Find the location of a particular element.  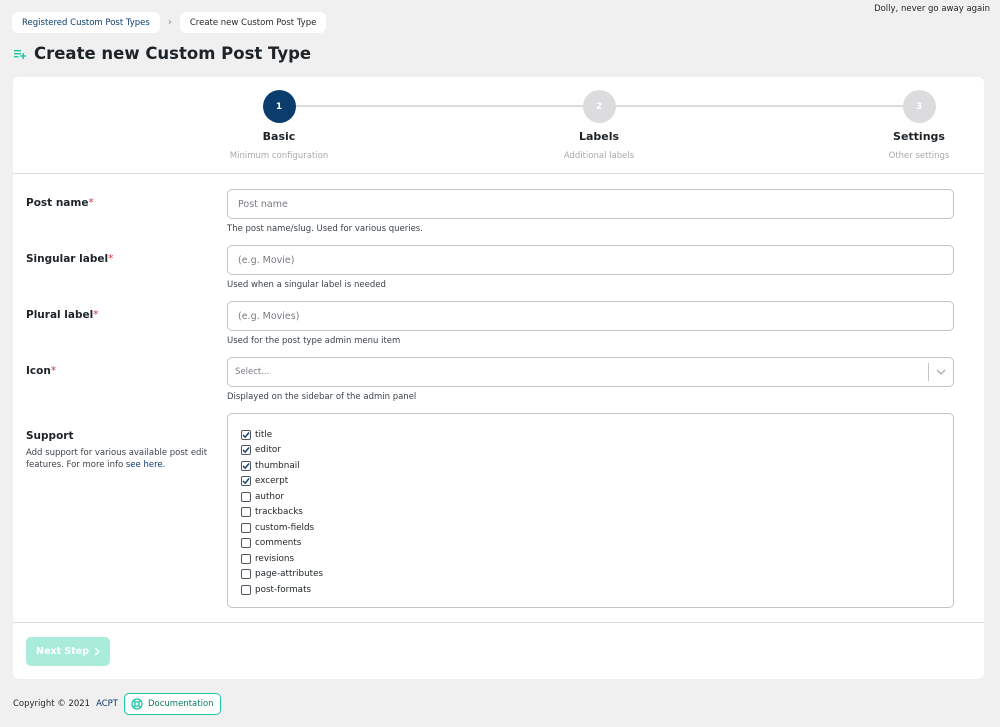

documentation-button: Documentation is located at coordinates (172, 704).